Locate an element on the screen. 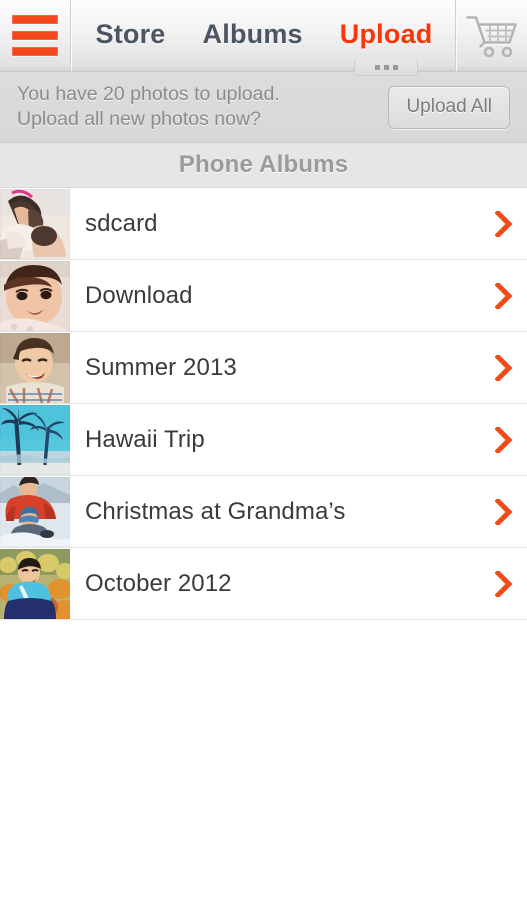 Image resolution: width=527 pixels, height=900 pixels. nav-links: Store Albums Upload is located at coordinates (263, 38).